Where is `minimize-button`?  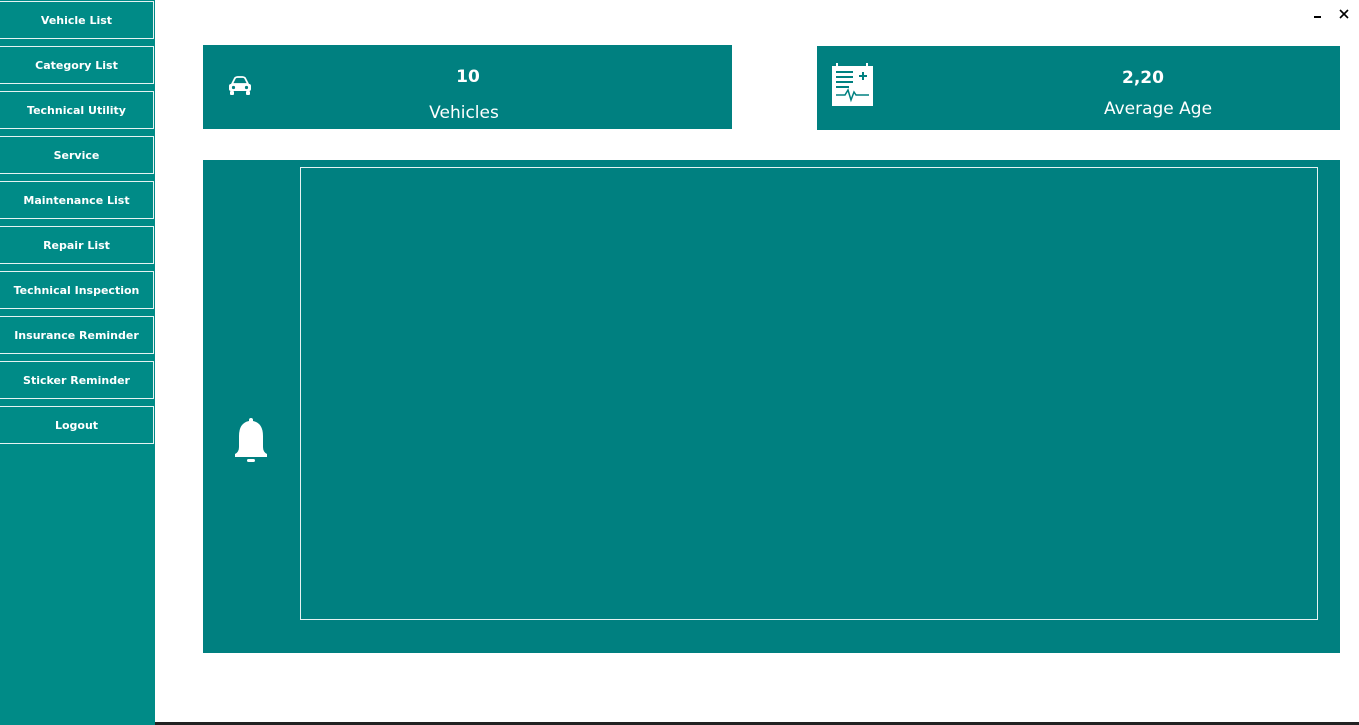 minimize-button is located at coordinates (1318, 16).